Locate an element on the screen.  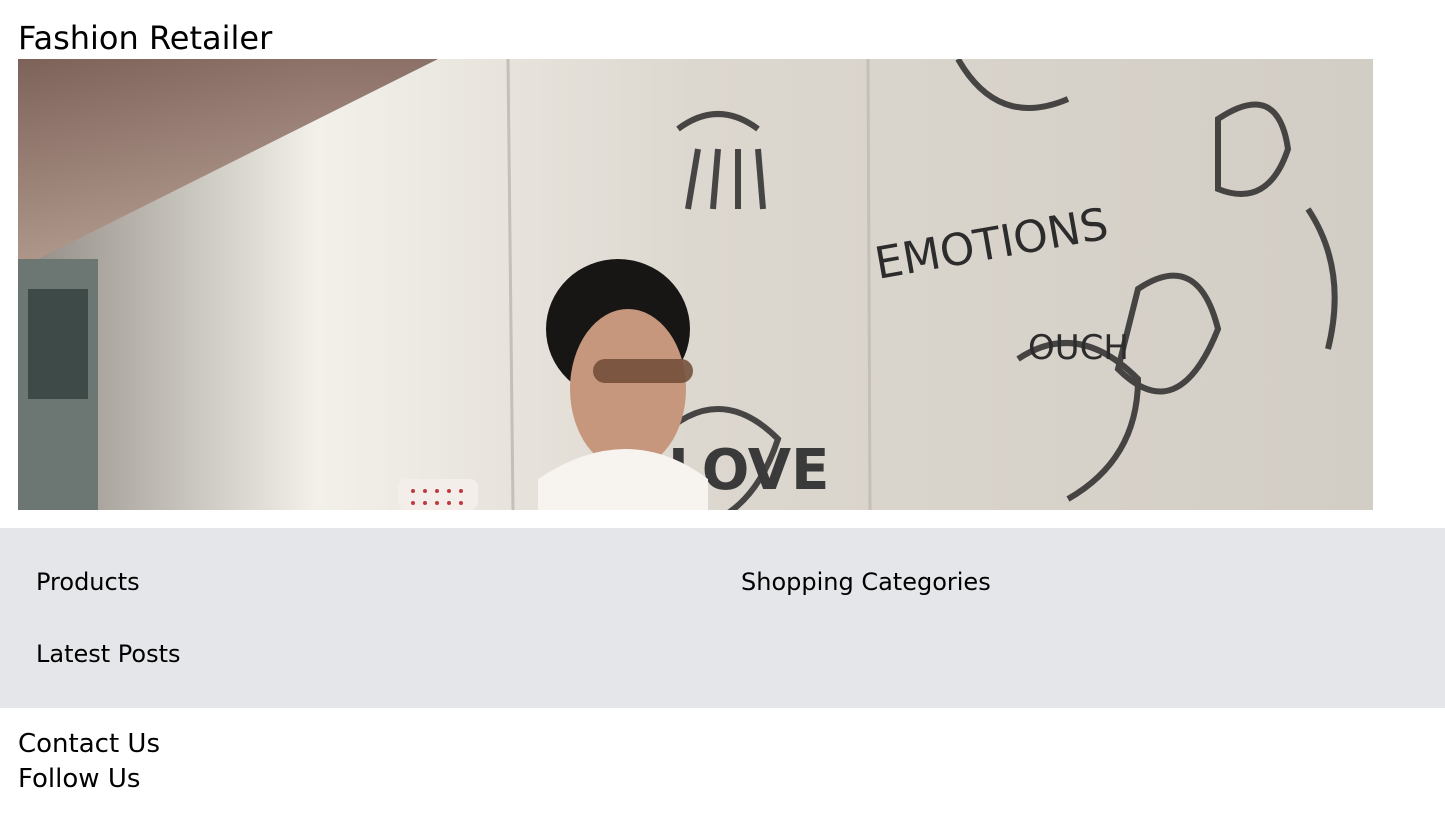
follow-us-link: Follow Us is located at coordinates (79, 779).